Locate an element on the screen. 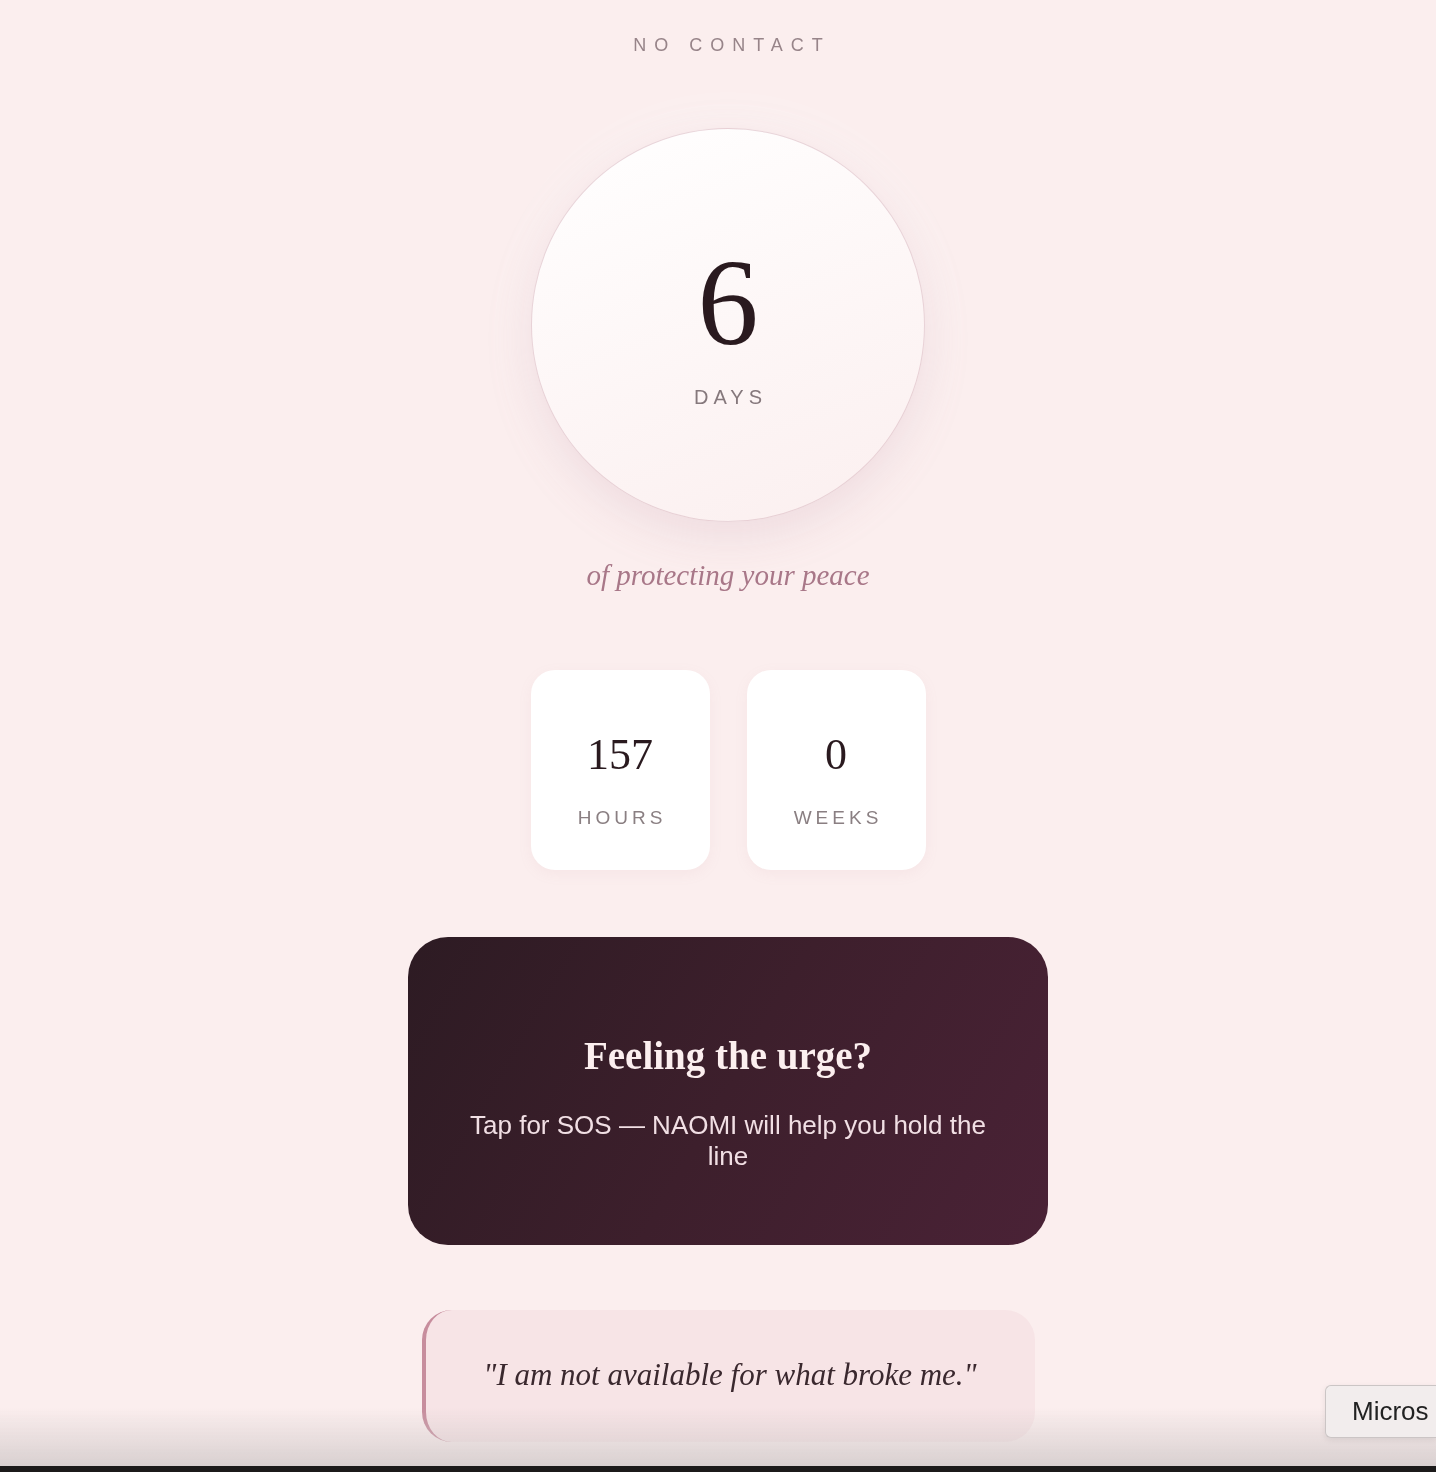 Image resolution: width=1436 pixels, height=1472 pixels. days-count: 6 is located at coordinates (728, 302).